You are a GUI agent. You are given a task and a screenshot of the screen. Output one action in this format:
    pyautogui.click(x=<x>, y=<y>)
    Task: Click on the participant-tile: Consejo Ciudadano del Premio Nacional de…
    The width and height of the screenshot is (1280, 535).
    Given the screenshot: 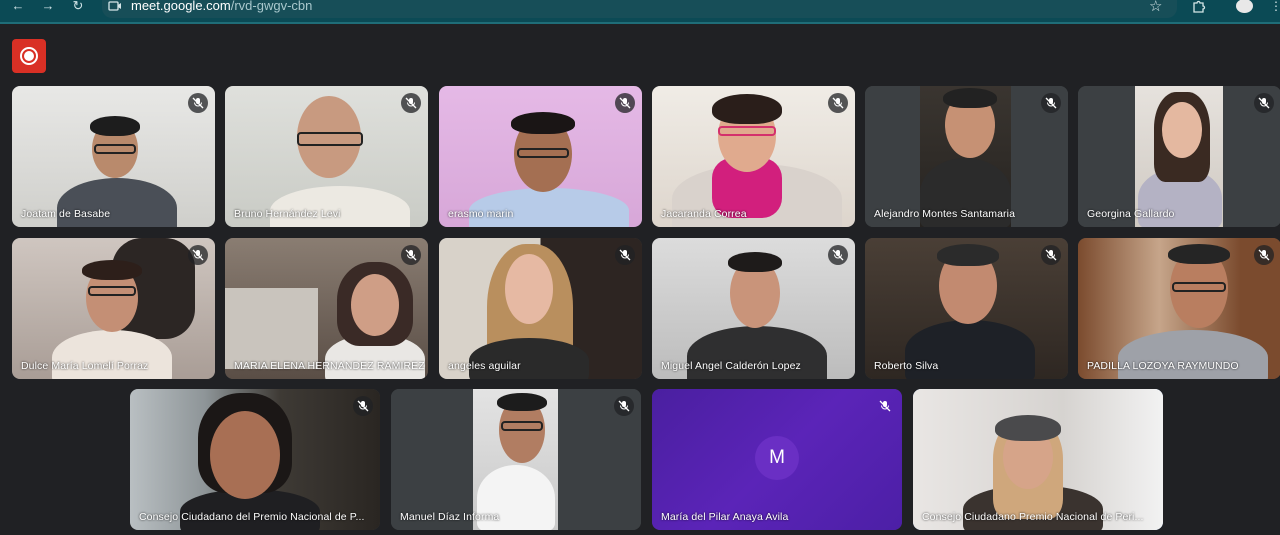 What is the action you would take?
    pyautogui.click(x=255, y=459)
    